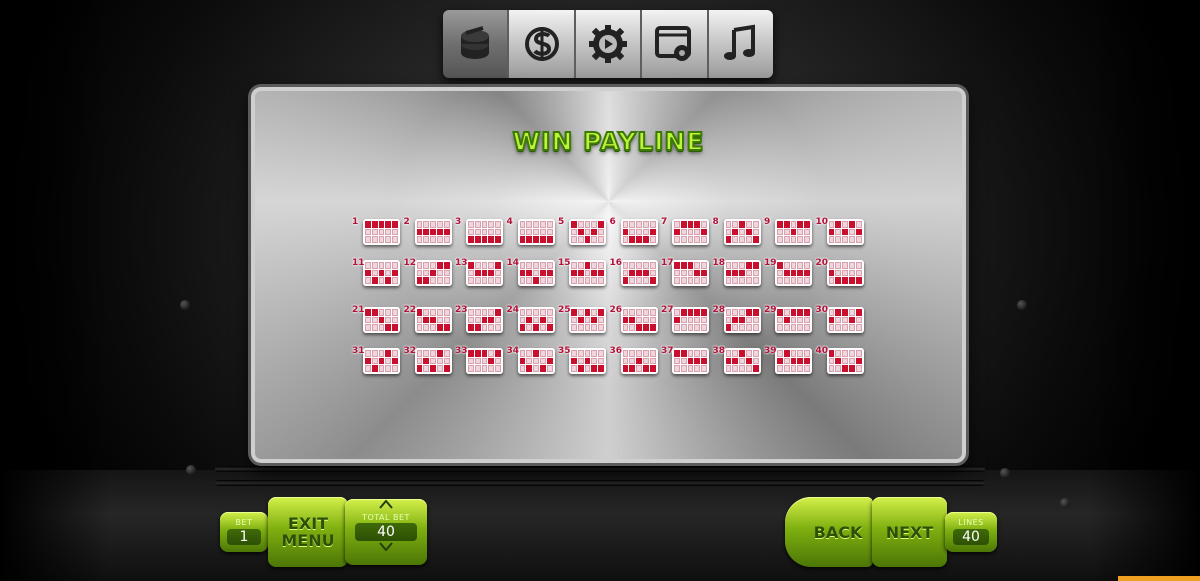 The width and height of the screenshot is (1200, 581). What do you see at coordinates (430, 322) in the screenshot?
I see `payline-card: 22` at bounding box center [430, 322].